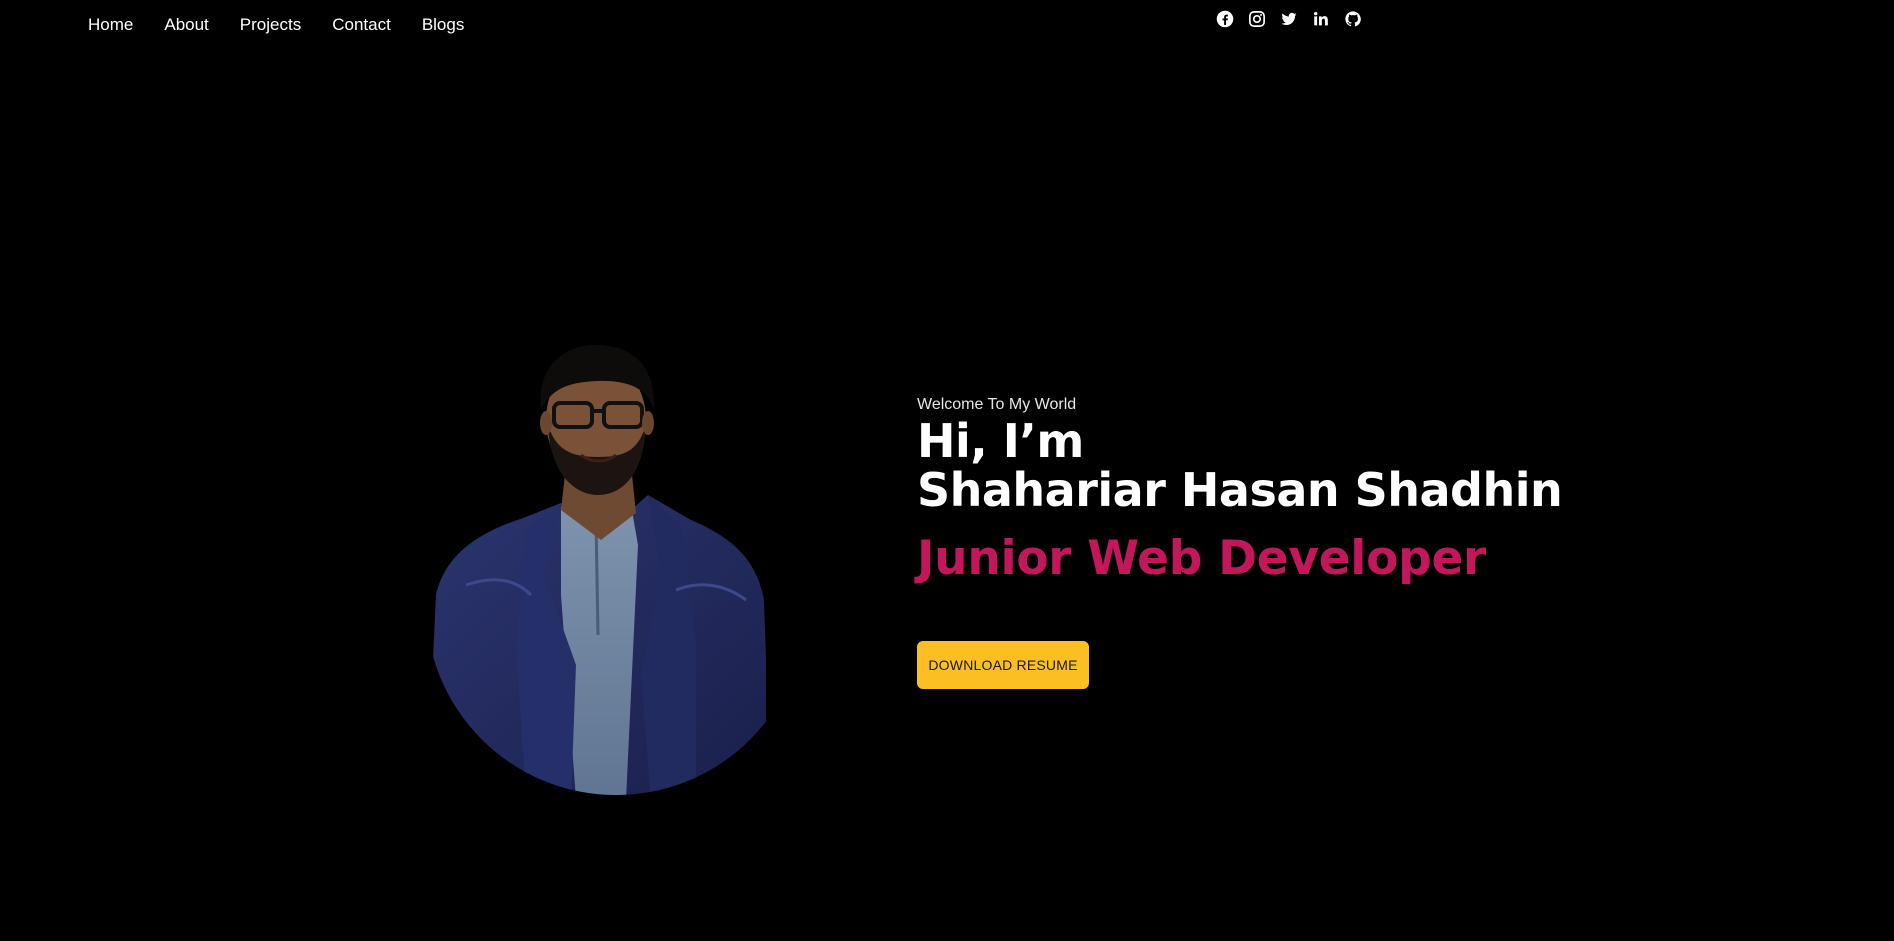 The image size is (1894, 941). I want to click on github-icon, so click(1353, 19).